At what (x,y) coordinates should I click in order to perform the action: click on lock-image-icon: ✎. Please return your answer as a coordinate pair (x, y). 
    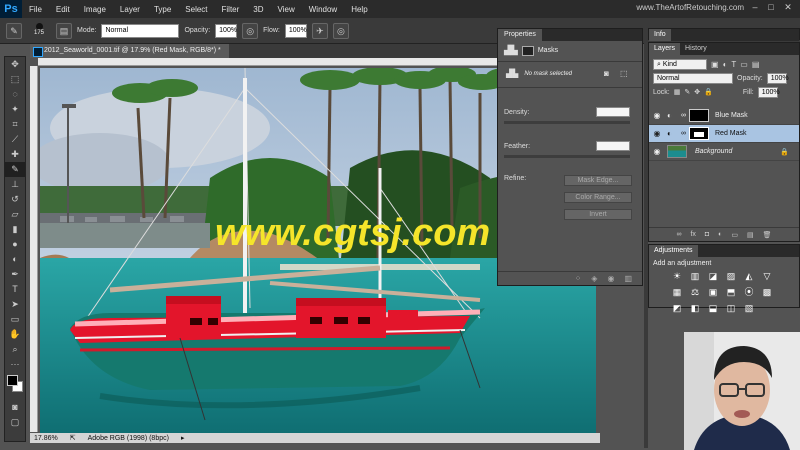
    Looking at the image, I should click on (687, 92).